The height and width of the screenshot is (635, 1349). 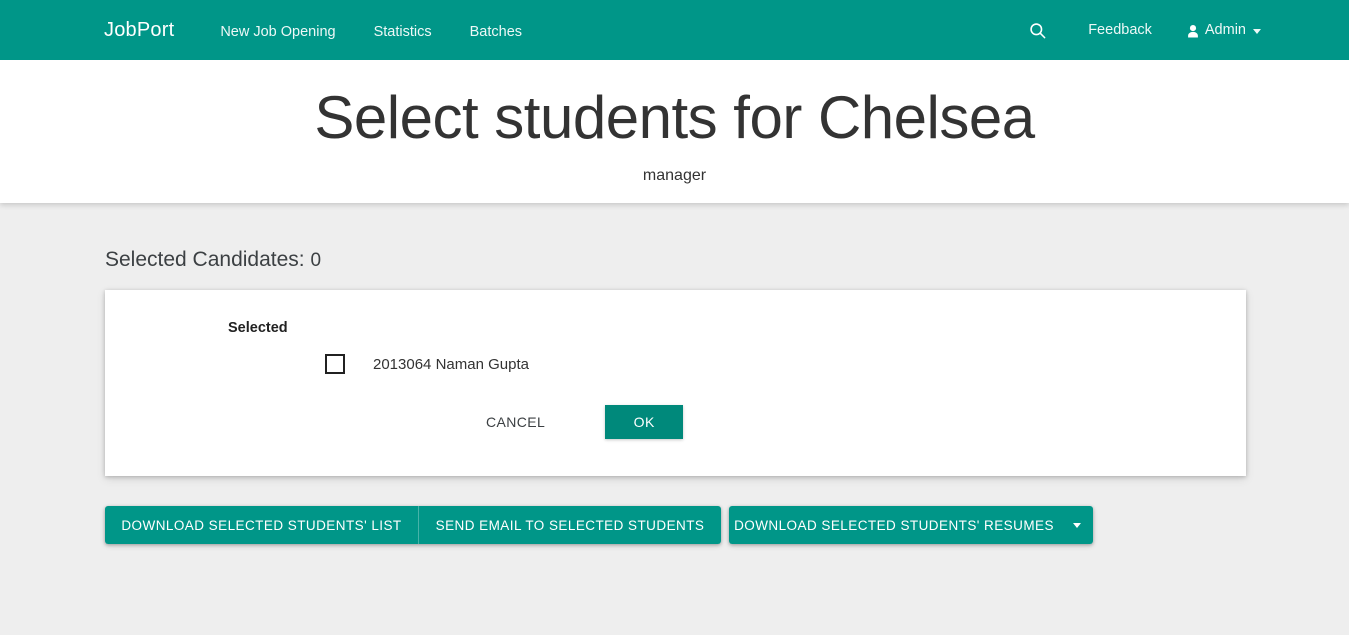 I want to click on candidate-label: 2013064 Naman Gupta, so click(x=451, y=364).